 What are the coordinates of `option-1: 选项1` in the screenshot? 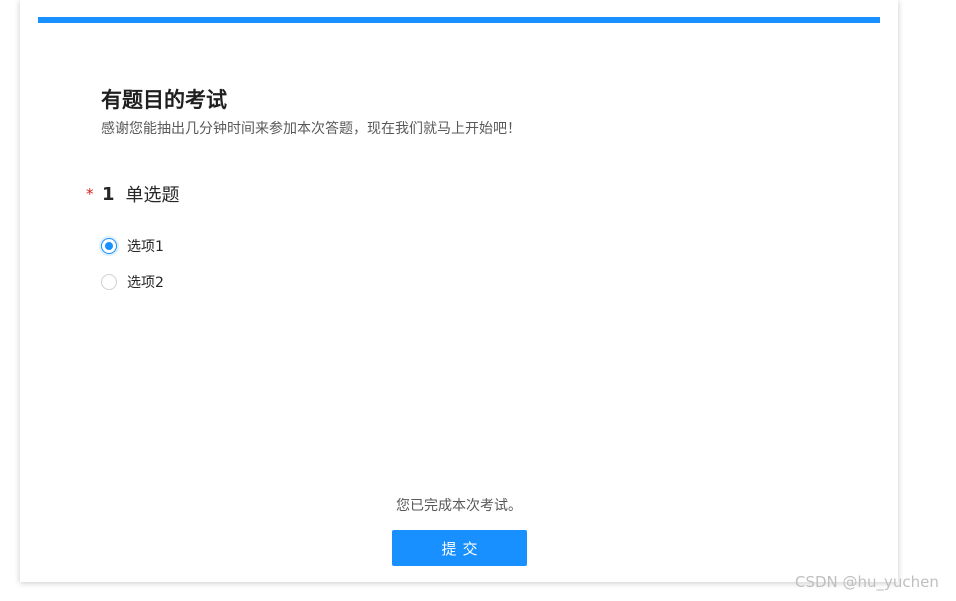 It's located at (132, 246).